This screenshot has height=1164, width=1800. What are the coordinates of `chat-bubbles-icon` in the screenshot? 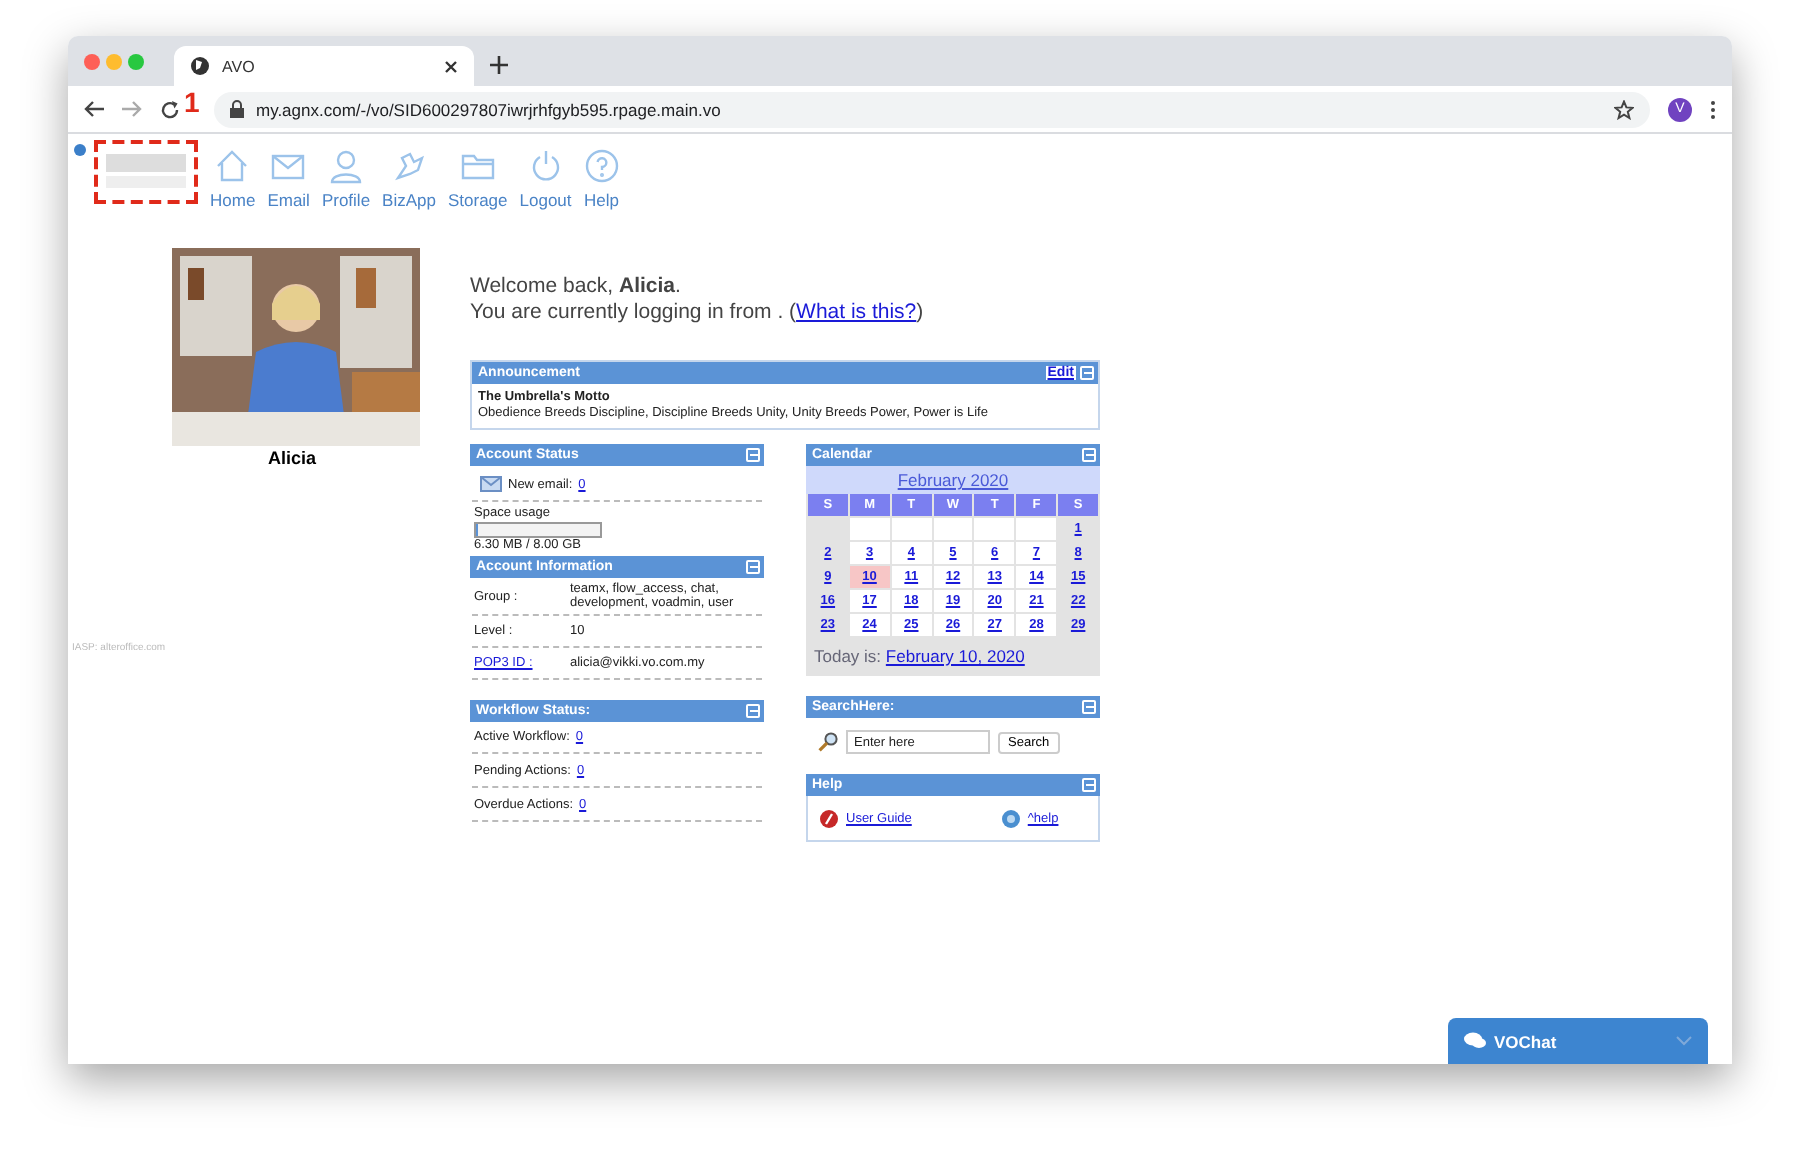 It's located at (1475, 1041).